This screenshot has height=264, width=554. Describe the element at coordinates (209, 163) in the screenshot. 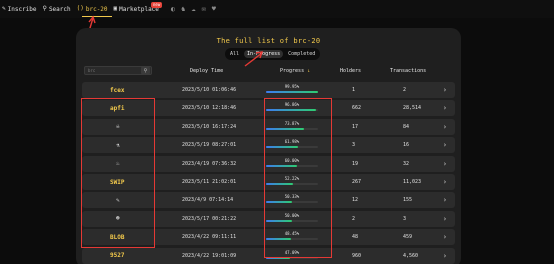

I see `deploy-time: 2023/4/19 07:36:32` at that location.